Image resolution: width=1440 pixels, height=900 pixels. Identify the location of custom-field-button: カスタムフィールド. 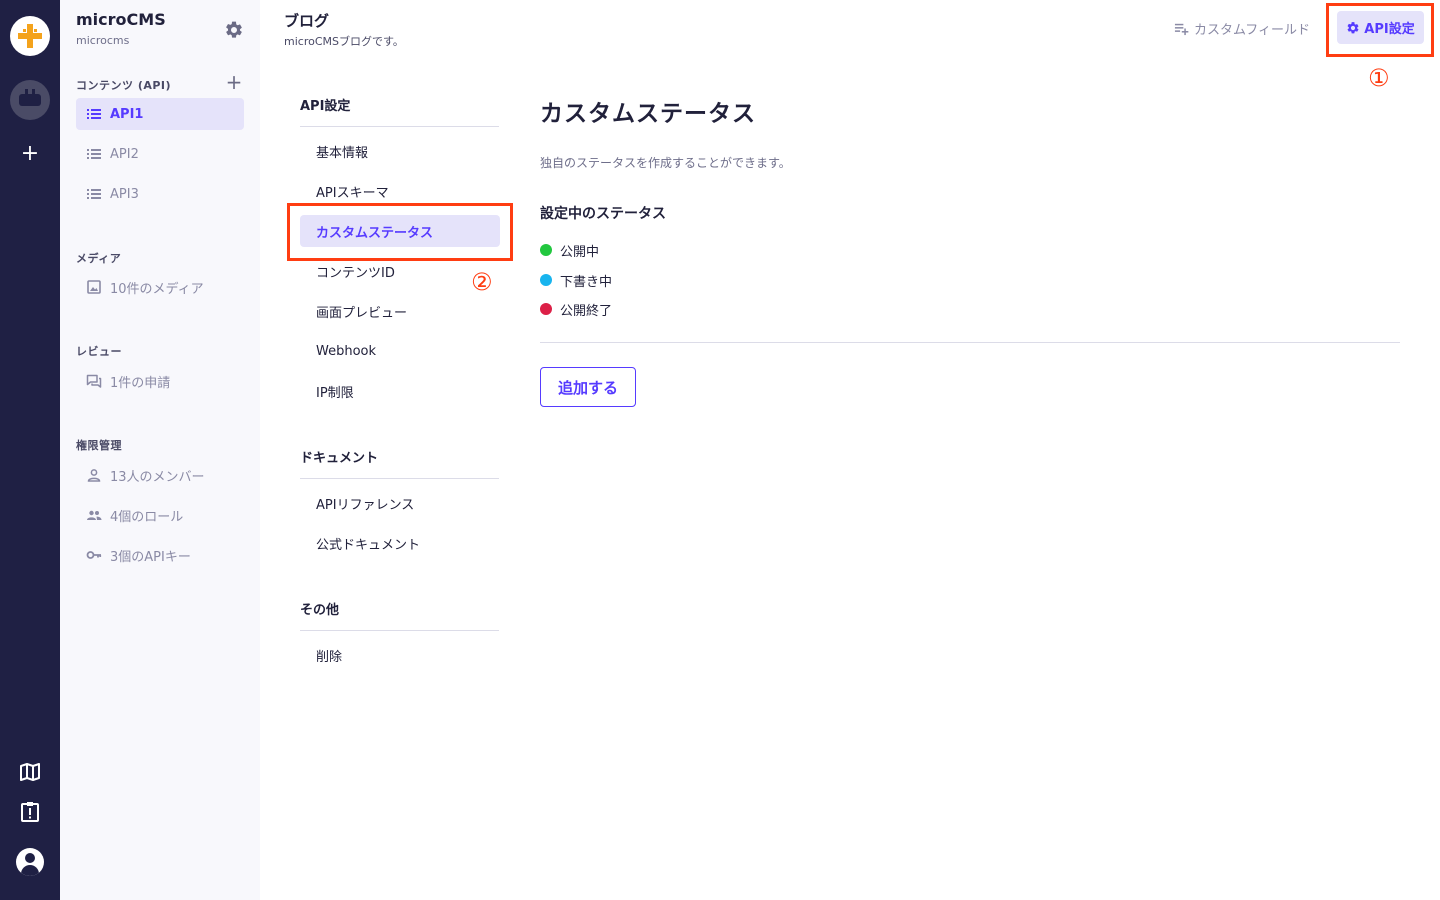
(1242, 28).